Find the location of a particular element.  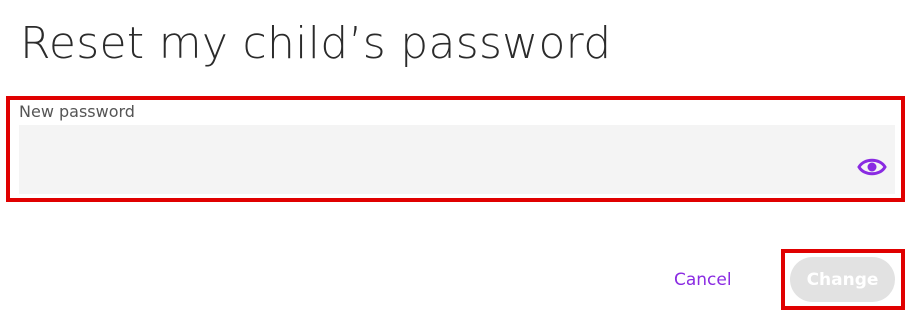

change-button: Change is located at coordinates (842, 279).